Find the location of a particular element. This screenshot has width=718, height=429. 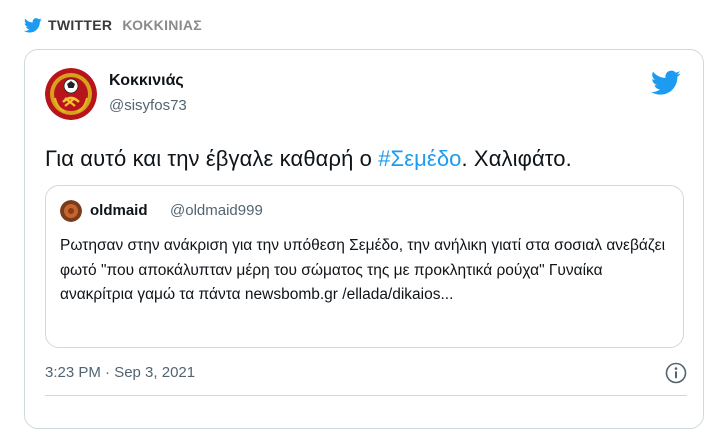

info-icon is located at coordinates (676, 373).